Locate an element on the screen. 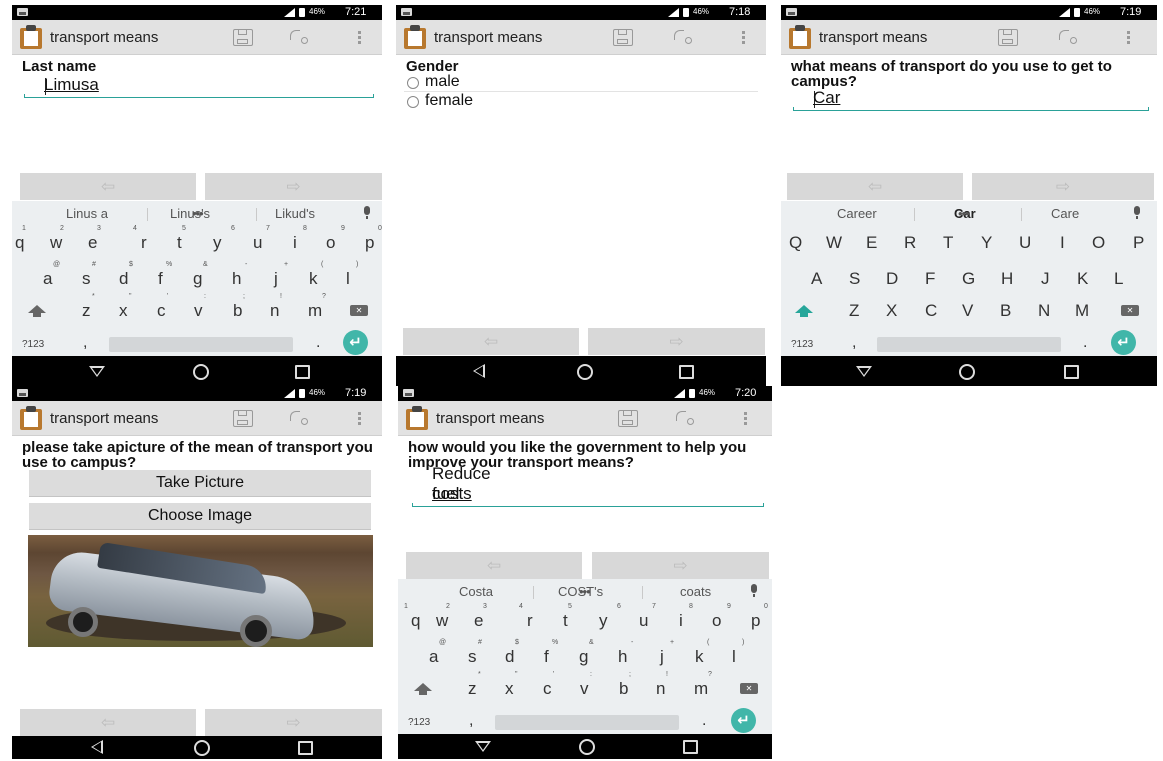 This screenshot has height=761, width=1163. key-l: L is located at coordinates (1118, 279).